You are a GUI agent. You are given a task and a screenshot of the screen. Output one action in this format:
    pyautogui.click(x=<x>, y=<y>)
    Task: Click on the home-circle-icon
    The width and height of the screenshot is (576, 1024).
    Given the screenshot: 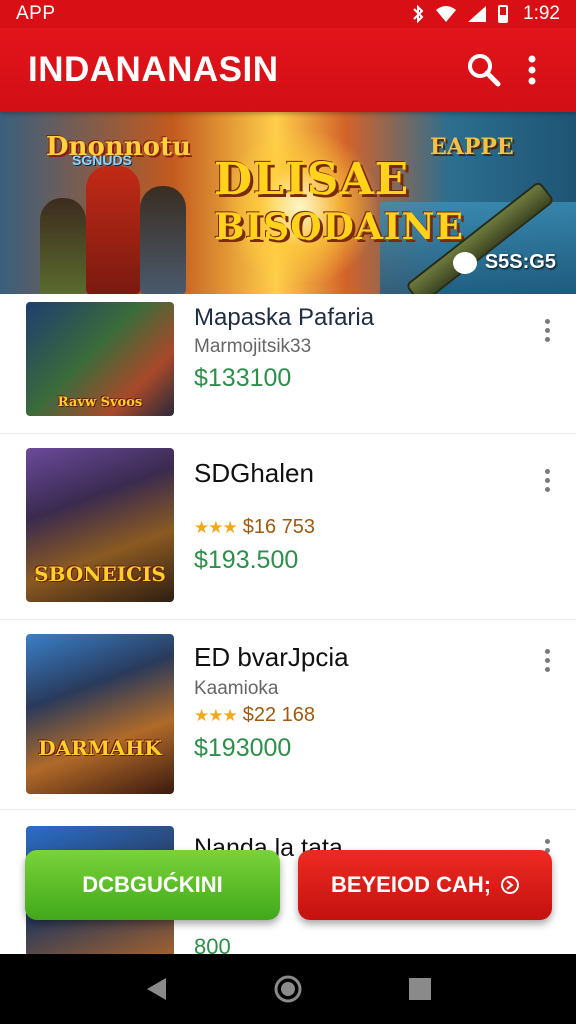 What is the action you would take?
    pyautogui.click(x=288, y=989)
    